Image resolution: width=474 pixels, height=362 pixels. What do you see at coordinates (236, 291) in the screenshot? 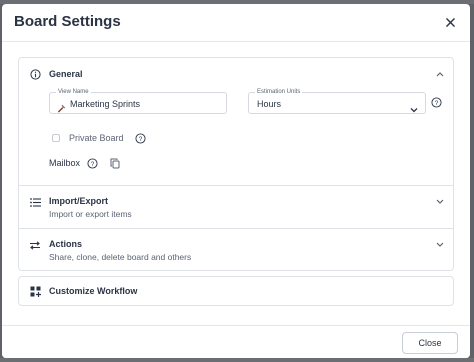
I see `customize-workflow-section: Customize Workflow` at bounding box center [236, 291].